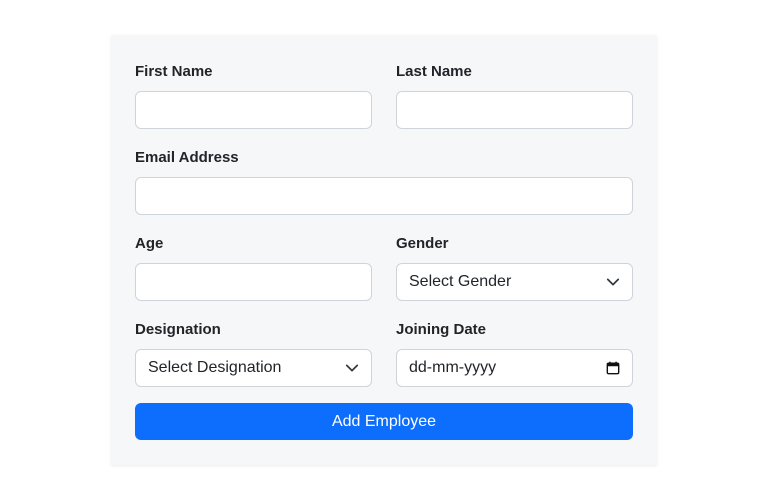 The image size is (761, 491). I want to click on add-employee-button: Add Employee, so click(384, 421).